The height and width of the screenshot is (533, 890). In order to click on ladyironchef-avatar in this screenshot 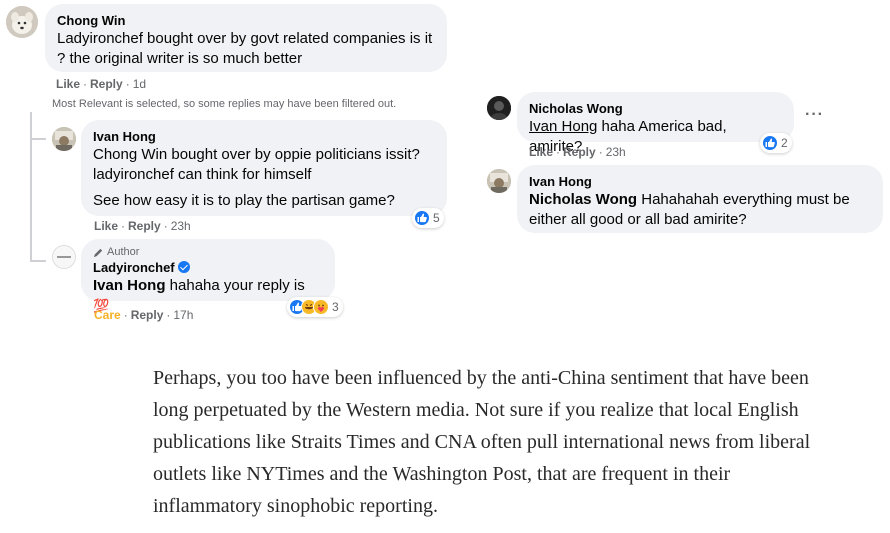, I will do `click(64, 257)`.